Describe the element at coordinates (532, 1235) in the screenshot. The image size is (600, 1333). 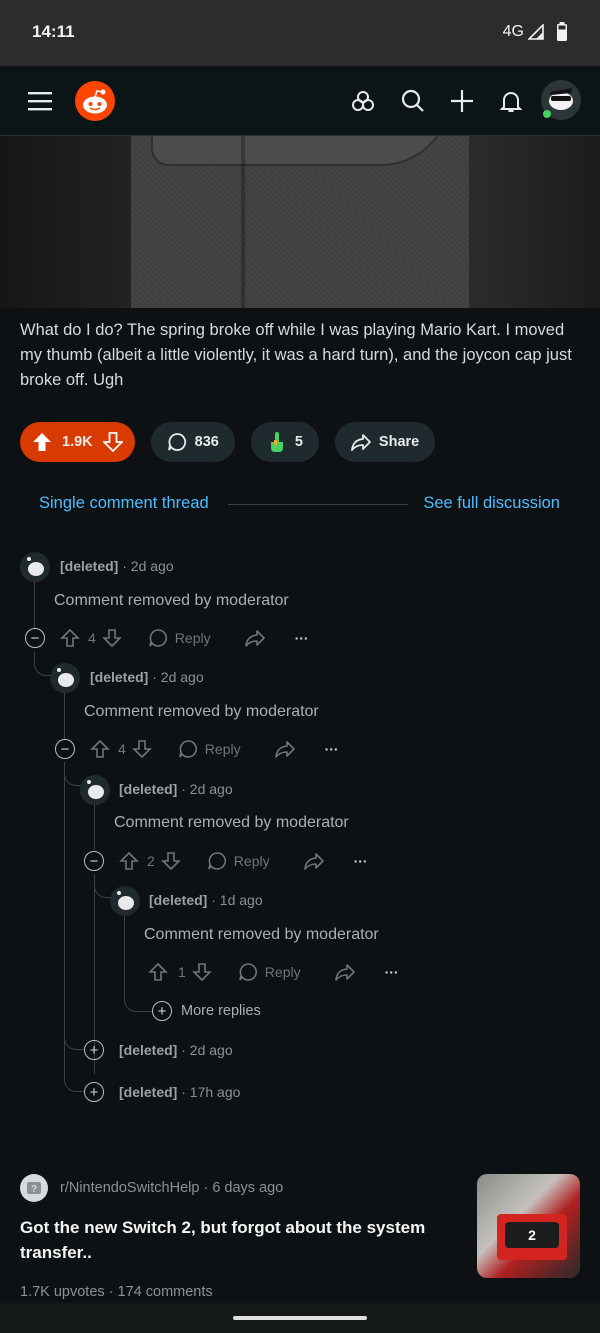
I see `thumb-screen: 2` at that location.